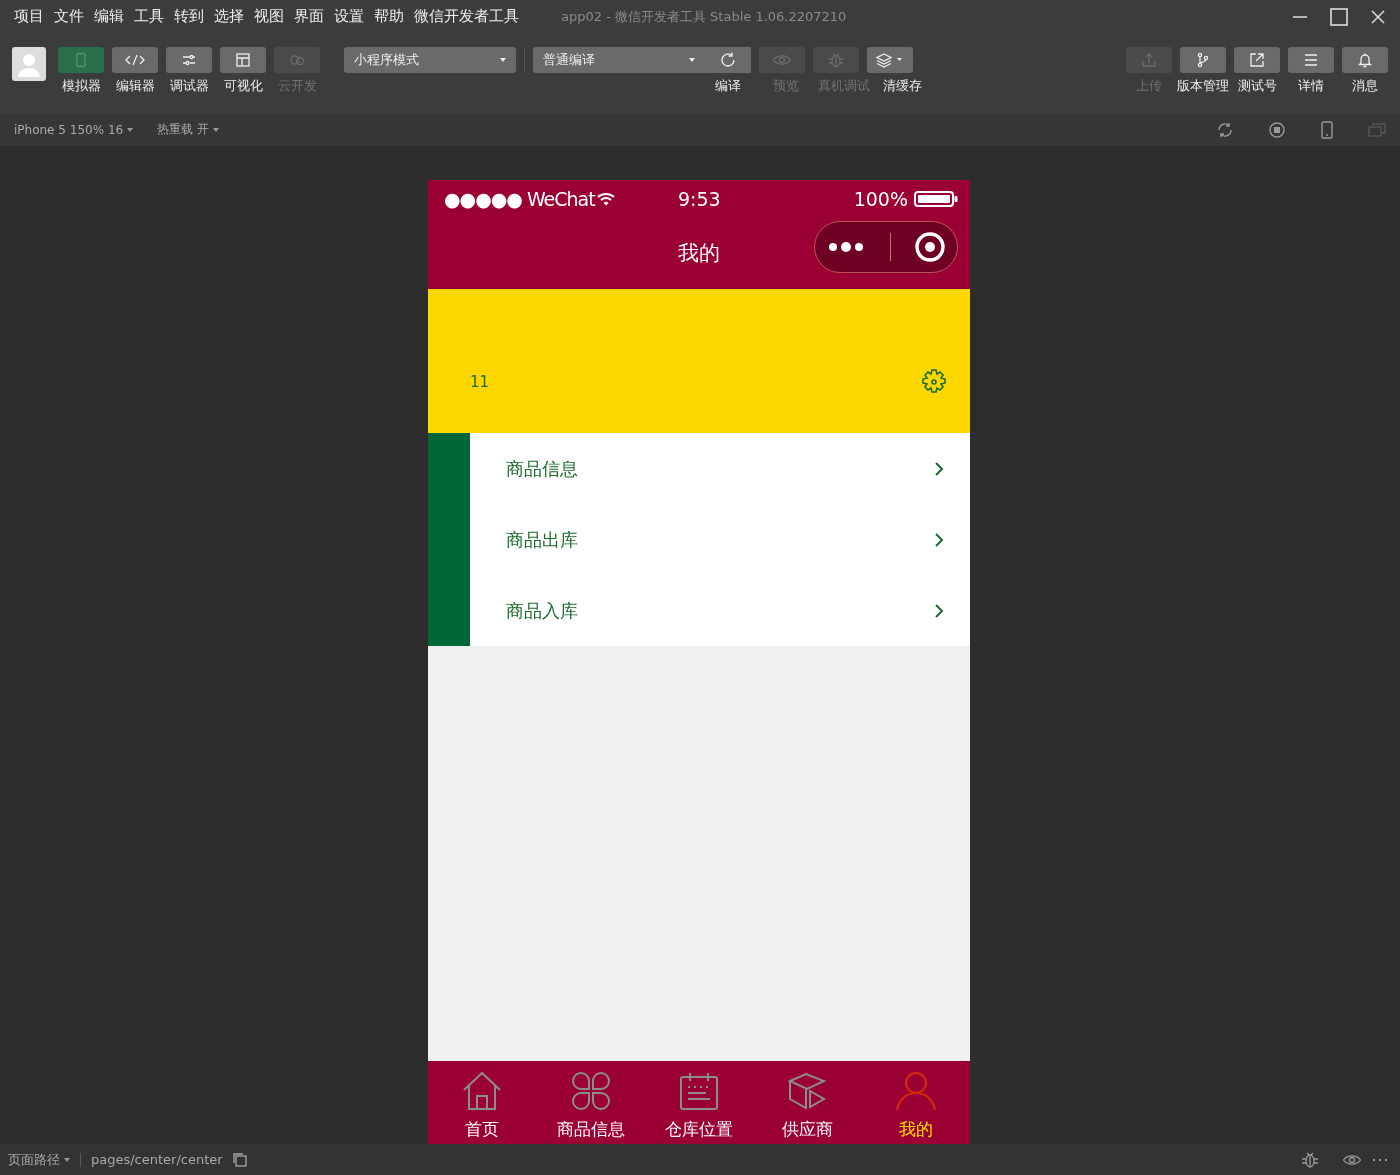 Image resolution: width=1400 pixels, height=1175 pixels. What do you see at coordinates (699, 253) in the screenshot?
I see `page-title: 我的` at bounding box center [699, 253].